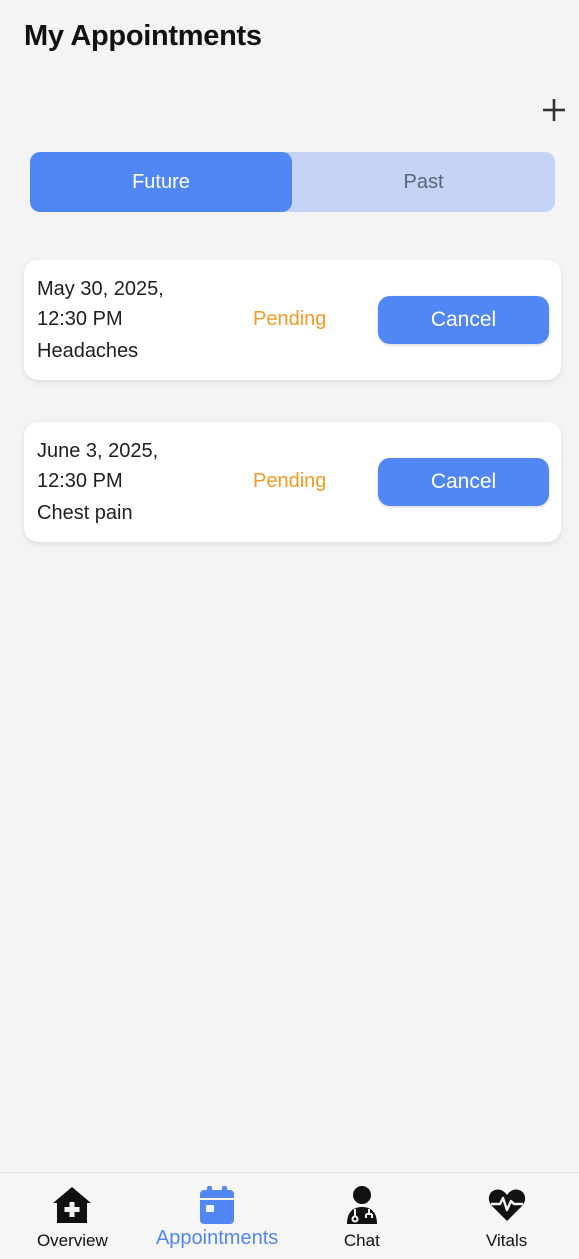 The width and height of the screenshot is (579, 1259). Describe the element at coordinates (88, 351) in the screenshot. I see `appointment-reason: Headaches` at that location.